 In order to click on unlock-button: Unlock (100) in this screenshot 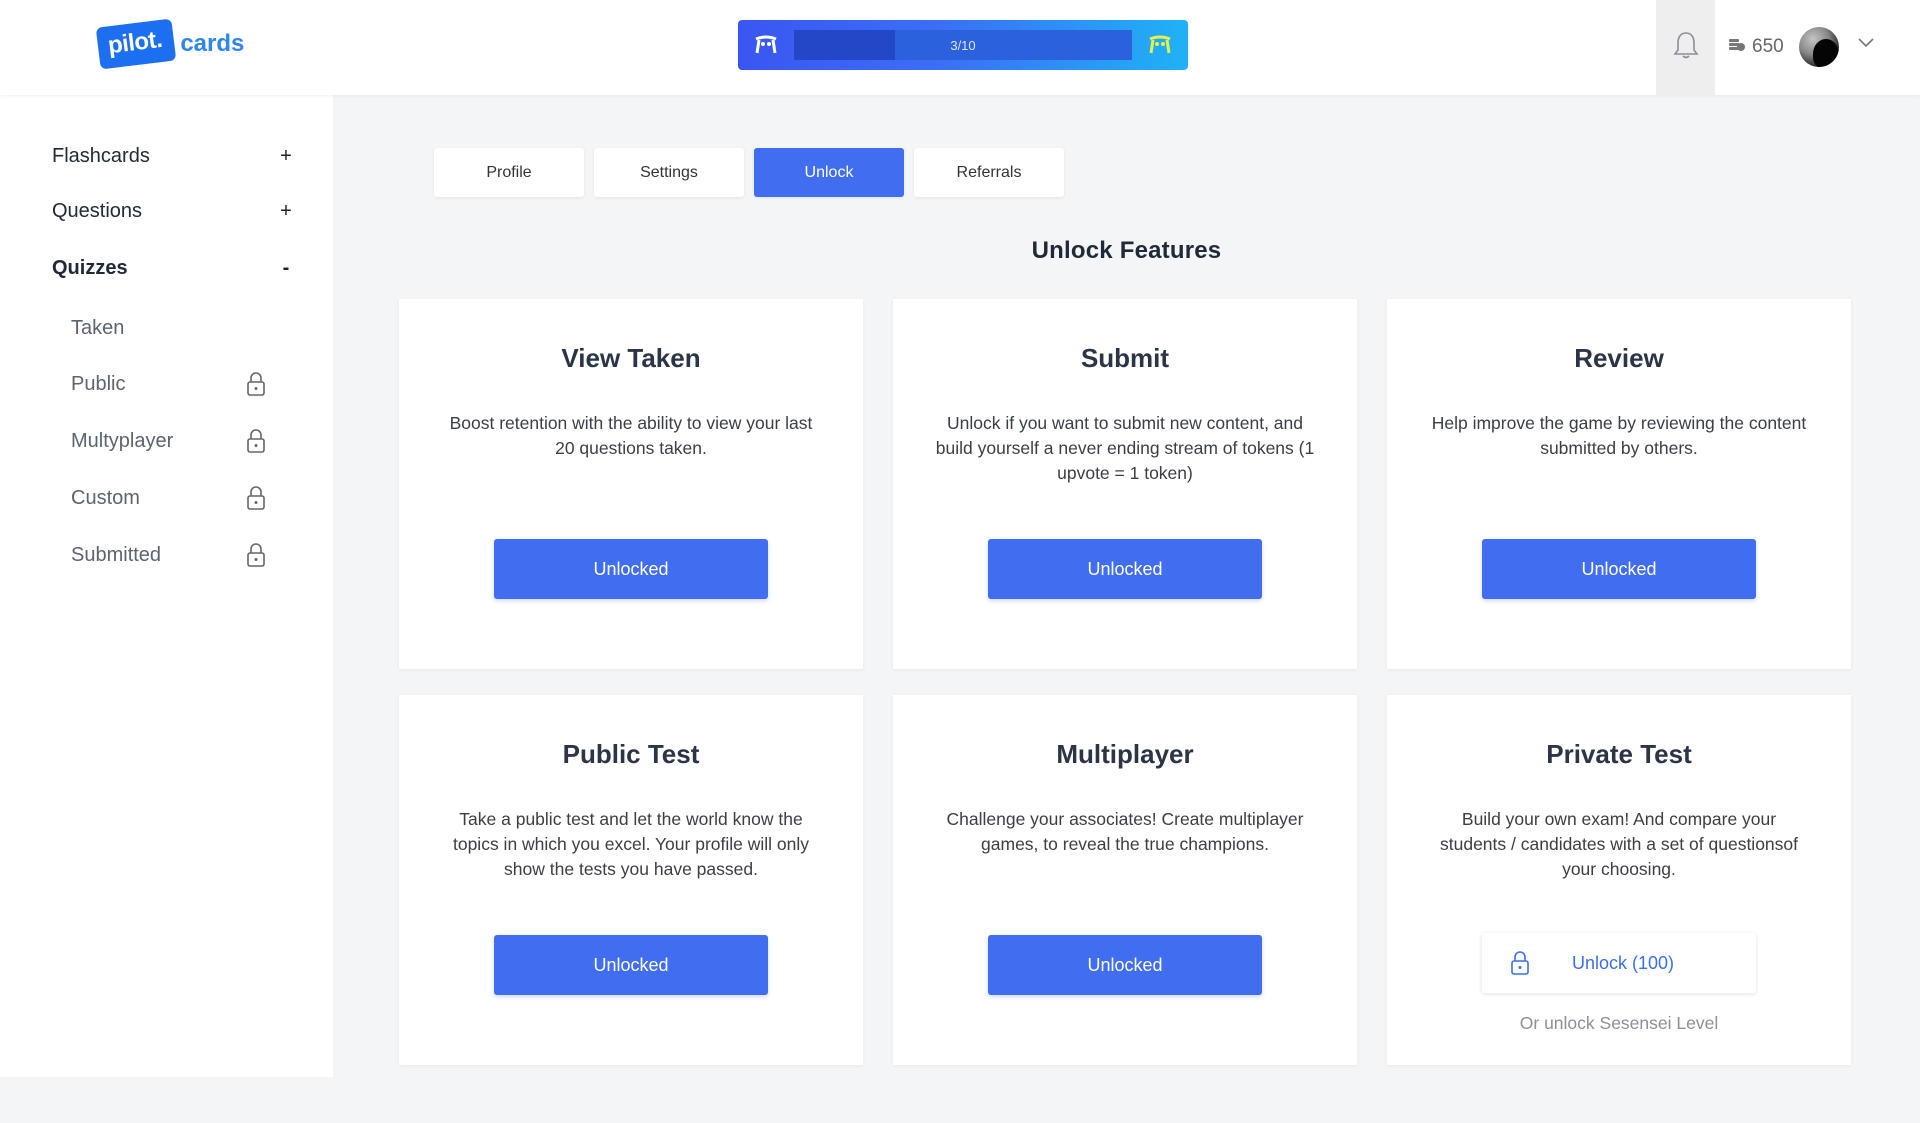, I will do `click(1619, 963)`.